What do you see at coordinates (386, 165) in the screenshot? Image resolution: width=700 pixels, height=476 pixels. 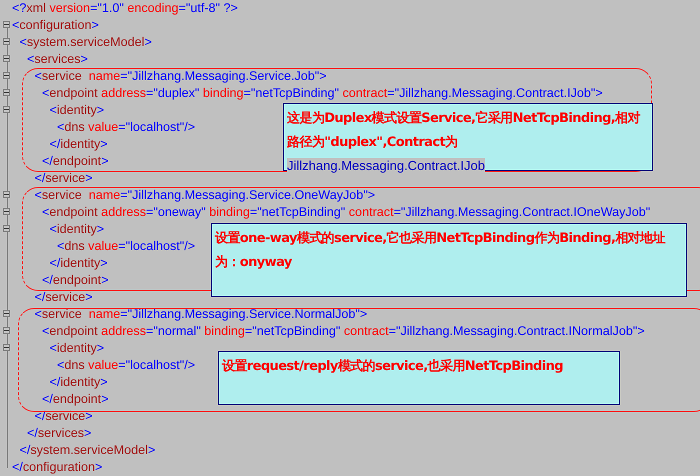 I see `contract-name: Jillzhang.Messaging.Contract.IJob` at bounding box center [386, 165].